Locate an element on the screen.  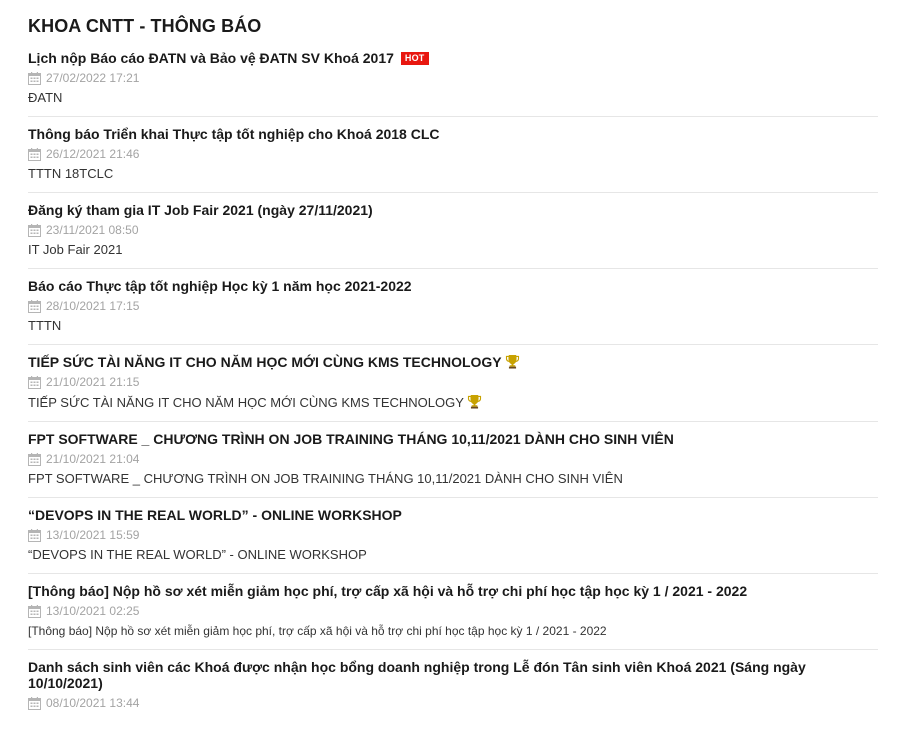
page-title: KHOA CNTT - THÔNG BÁO is located at coordinates (145, 26).